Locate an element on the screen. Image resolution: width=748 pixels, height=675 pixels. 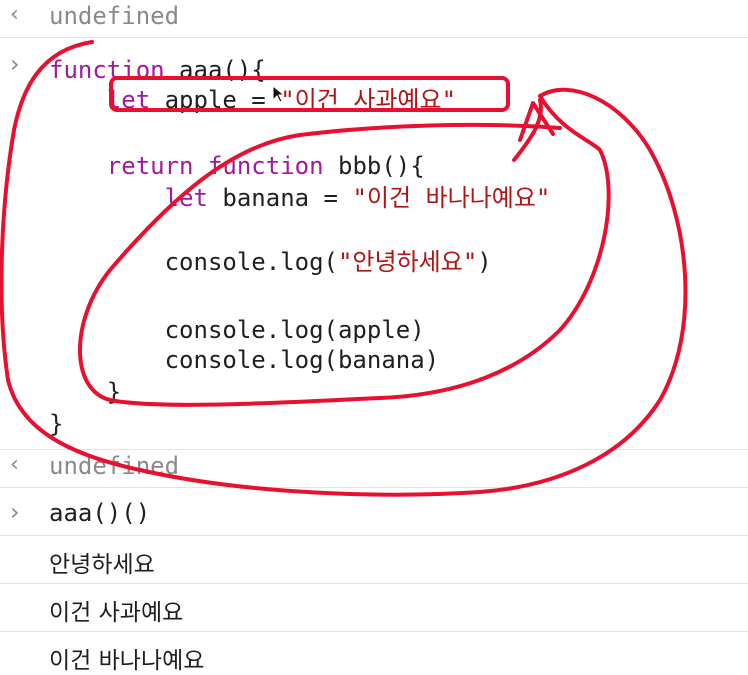
mouse-cursor-icon is located at coordinates (279, 95).